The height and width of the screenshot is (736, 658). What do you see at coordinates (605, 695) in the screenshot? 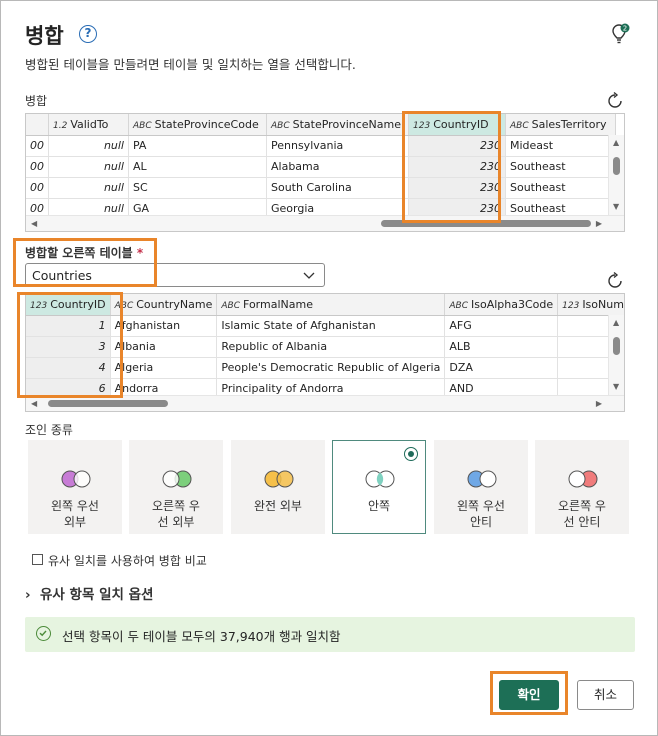
I see `cancel-button: 취소` at bounding box center [605, 695].